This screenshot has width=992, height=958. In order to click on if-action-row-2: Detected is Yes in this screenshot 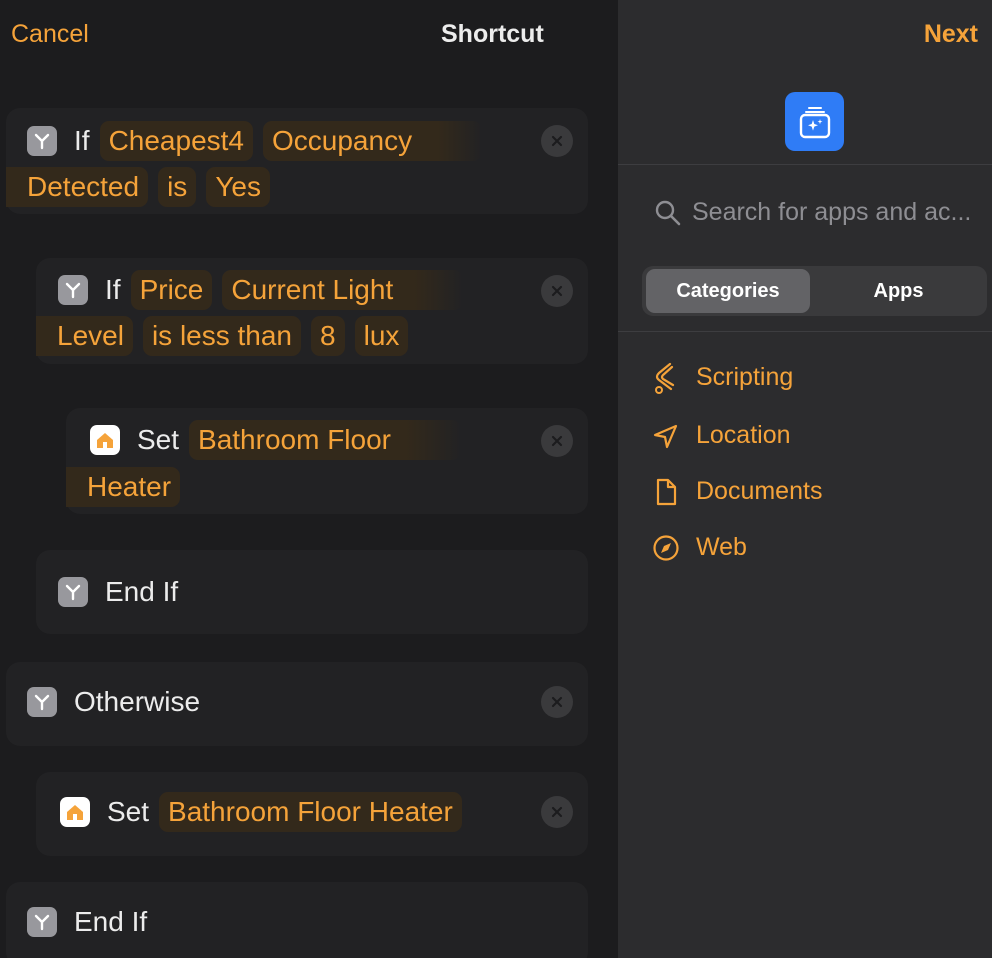, I will do `click(143, 187)`.